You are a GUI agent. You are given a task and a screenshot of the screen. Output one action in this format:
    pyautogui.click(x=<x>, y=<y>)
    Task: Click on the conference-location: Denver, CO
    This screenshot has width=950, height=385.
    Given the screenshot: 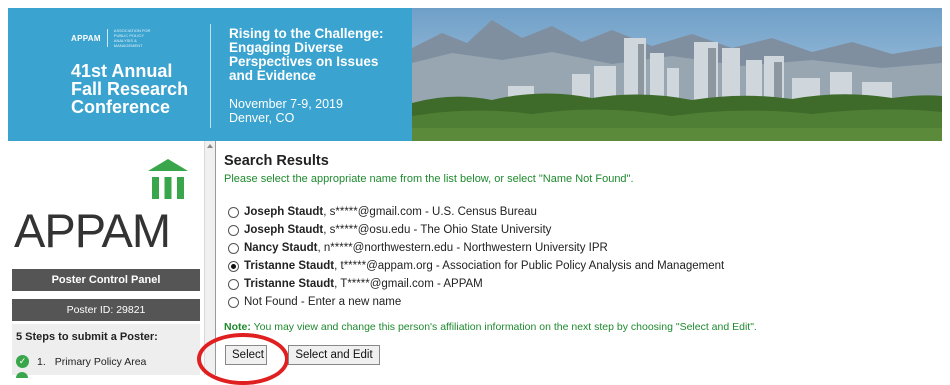 What is the action you would take?
    pyautogui.click(x=262, y=118)
    